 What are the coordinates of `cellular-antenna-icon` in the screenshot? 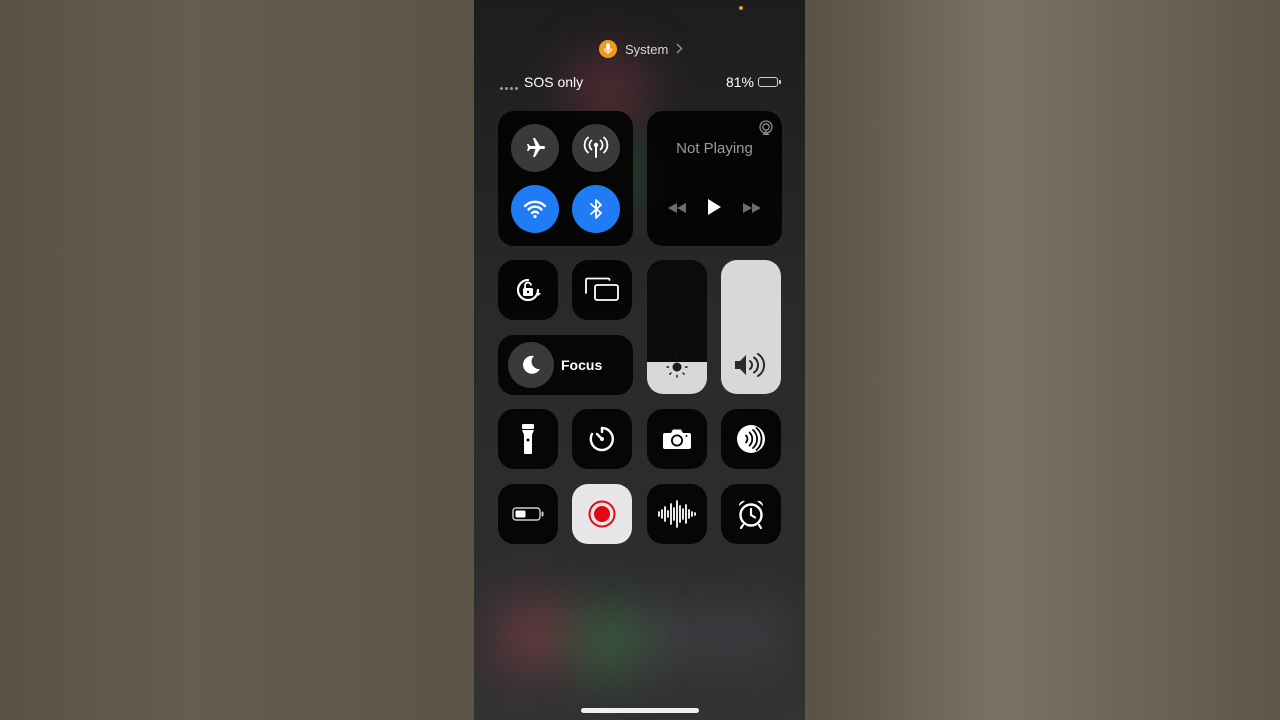 It's located at (596, 147).